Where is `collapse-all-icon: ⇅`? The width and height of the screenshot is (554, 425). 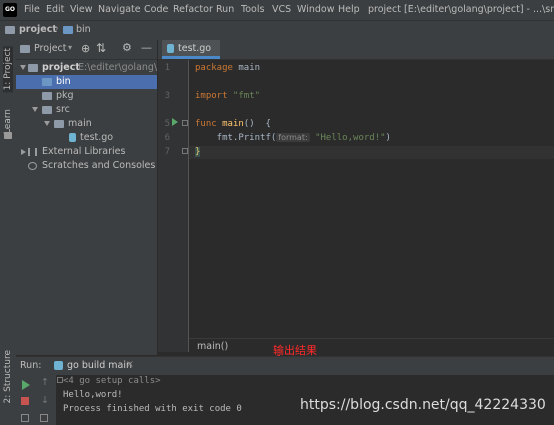 collapse-all-icon: ⇅ is located at coordinates (101, 48).